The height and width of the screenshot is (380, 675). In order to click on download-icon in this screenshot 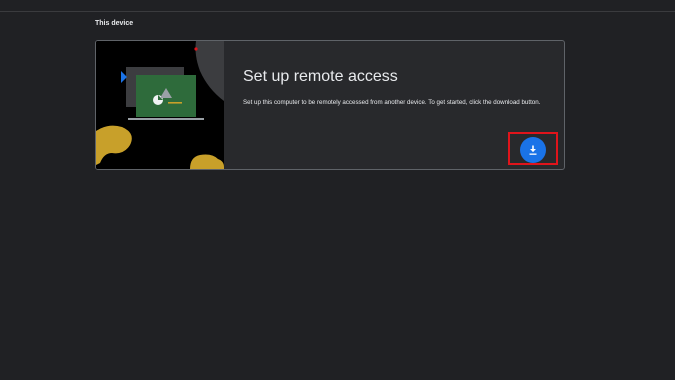, I will do `click(533, 150)`.